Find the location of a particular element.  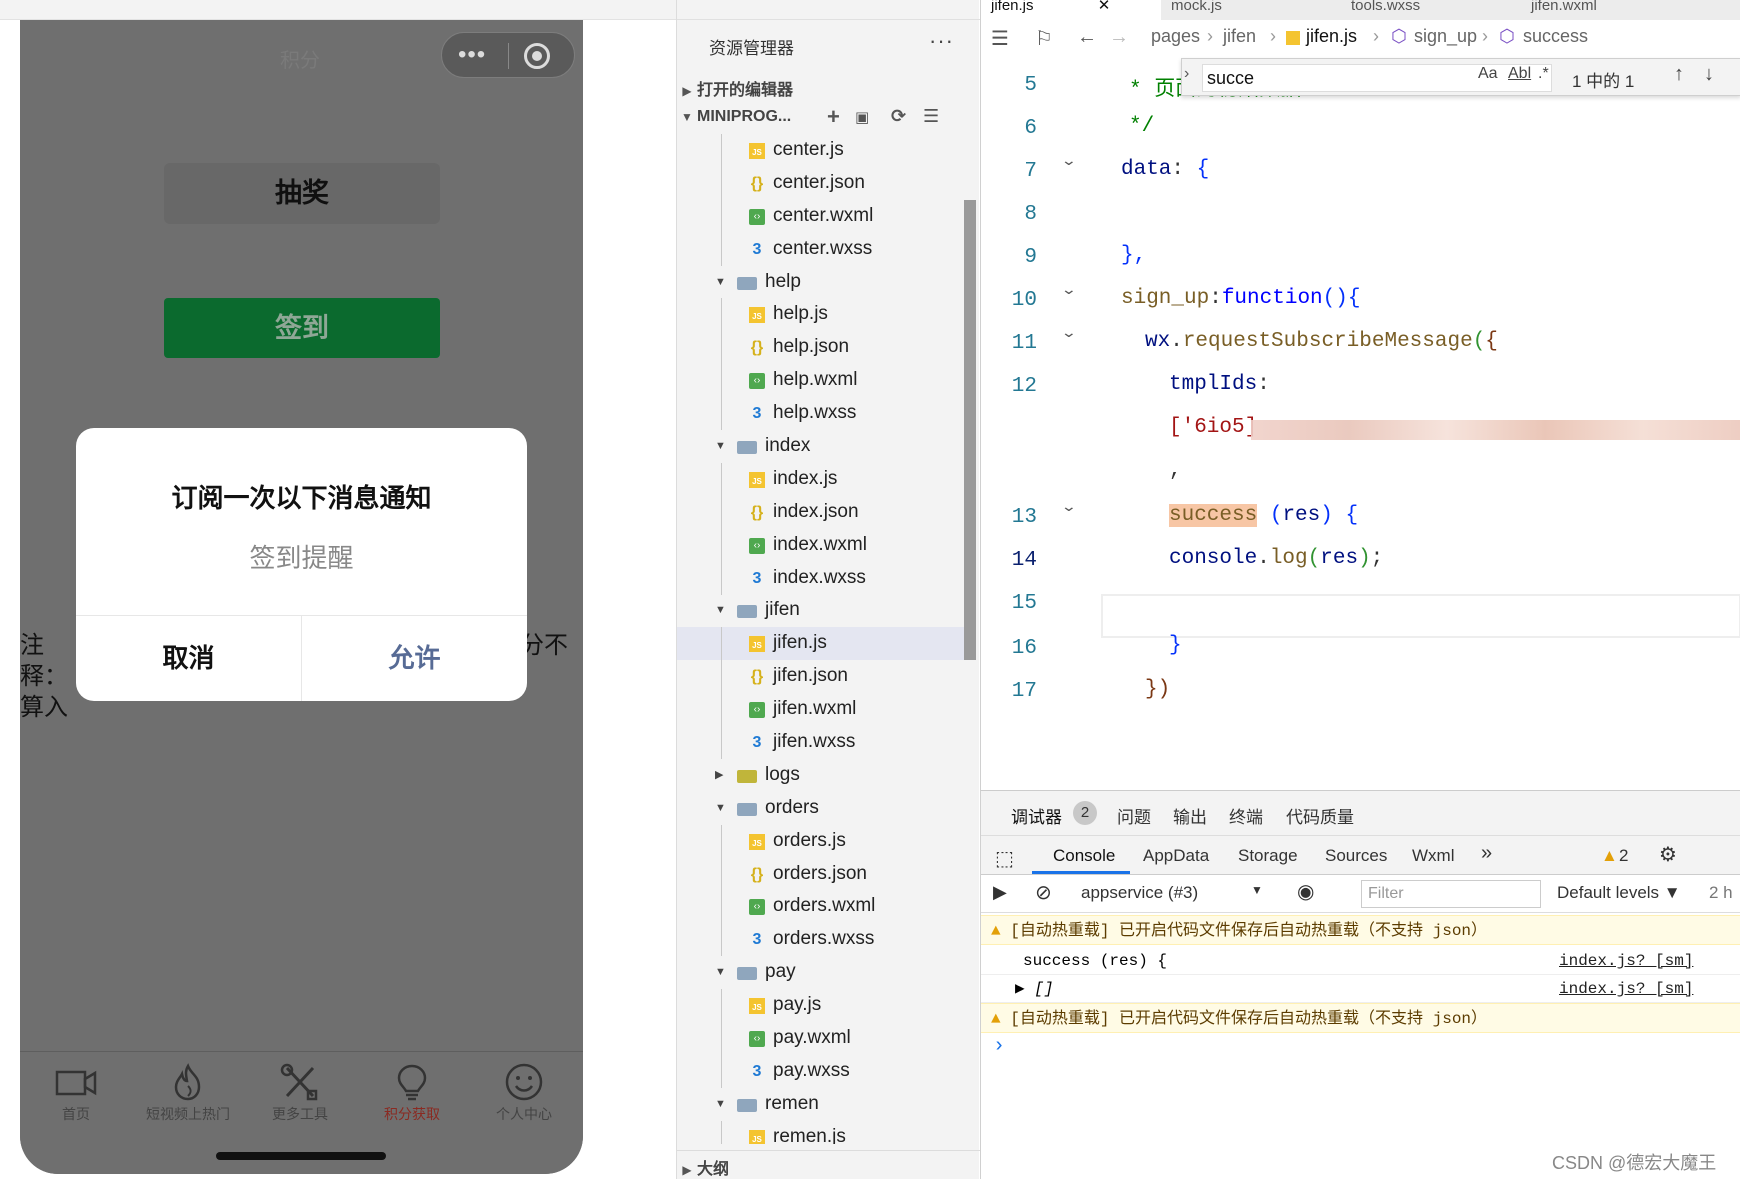

log-levels-dropdown: Default levels ▼ is located at coordinates (1619, 893).